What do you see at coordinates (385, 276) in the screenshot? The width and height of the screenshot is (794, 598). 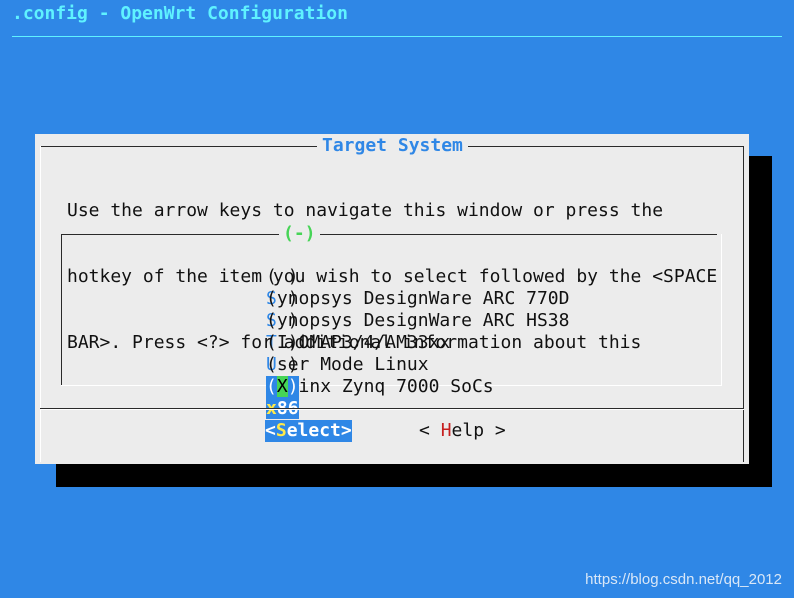 I see `list-item: ( ) Synopsys DesignWare ARC 770D` at bounding box center [385, 276].